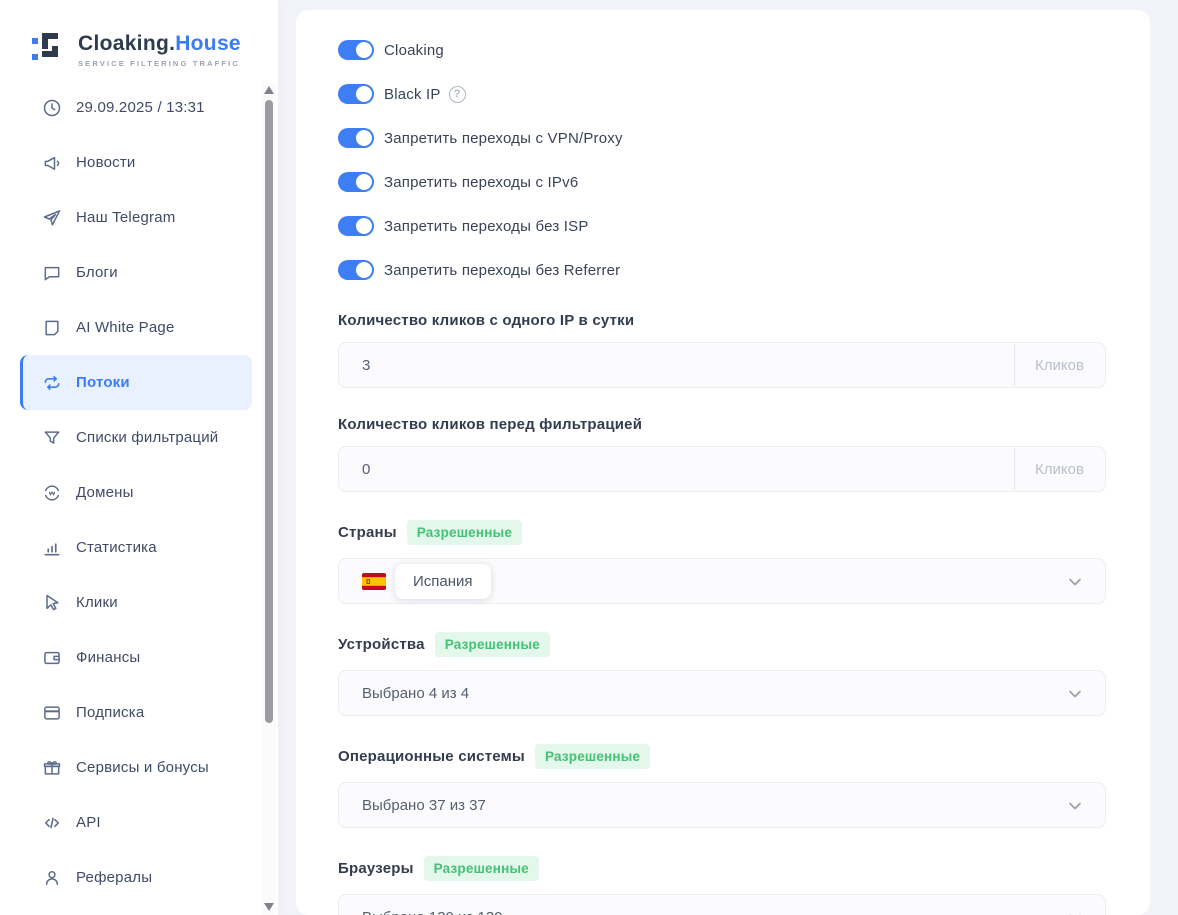  What do you see at coordinates (269, 90) in the screenshot?
I see `scroll-up-arrow-icon` at bounding box center [269, 90].